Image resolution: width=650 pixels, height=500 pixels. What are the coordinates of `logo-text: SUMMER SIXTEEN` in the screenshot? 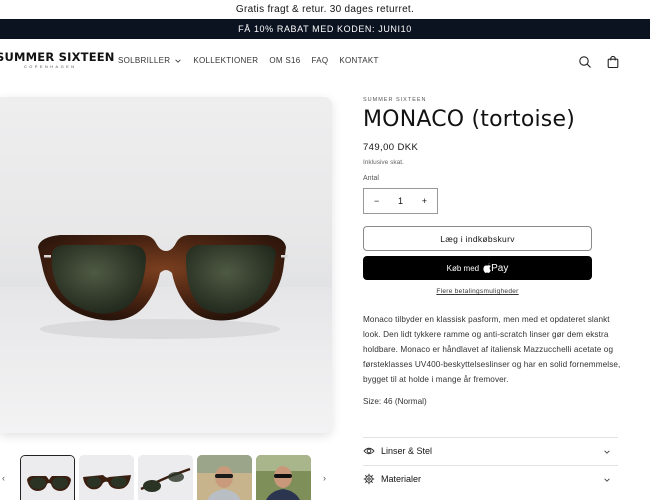 It's located at (57, 57).